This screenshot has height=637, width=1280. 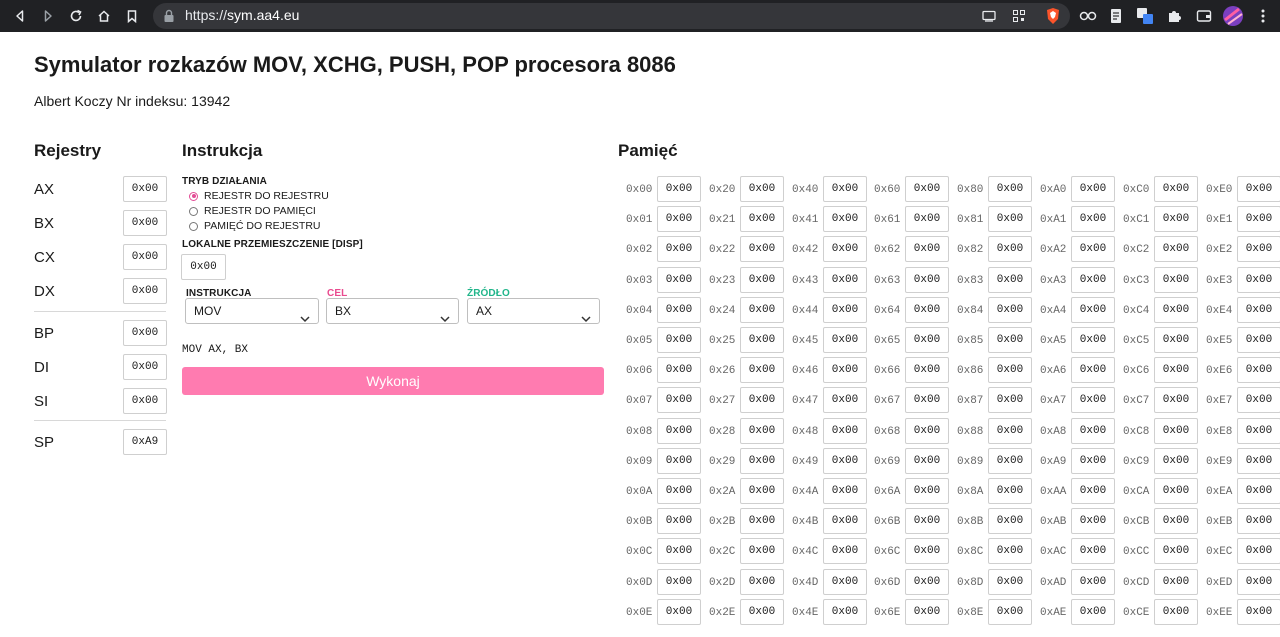 I want to click on bookmark-icon, so click(x=132, y=16).